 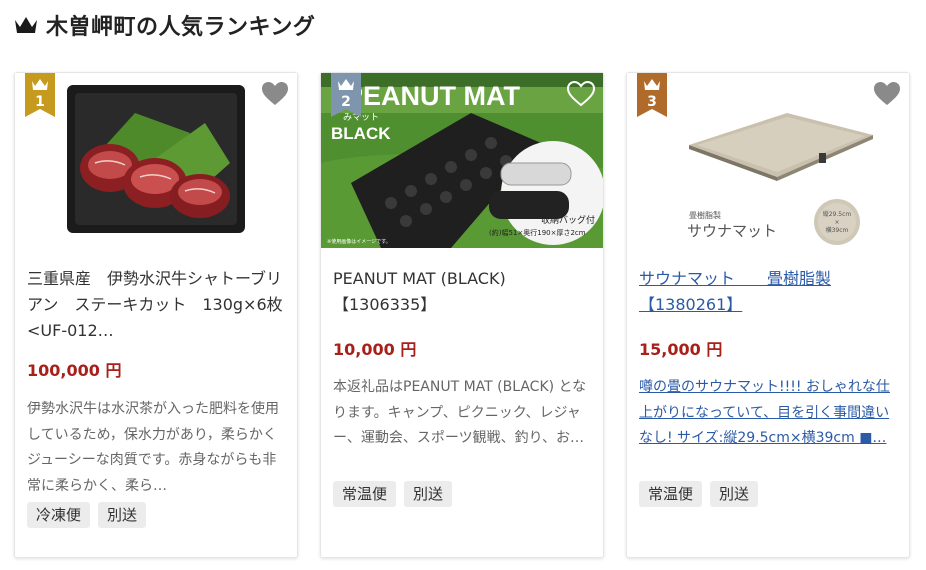 I want to click on product-price: 10,000 円, so click(x=375, y=349).